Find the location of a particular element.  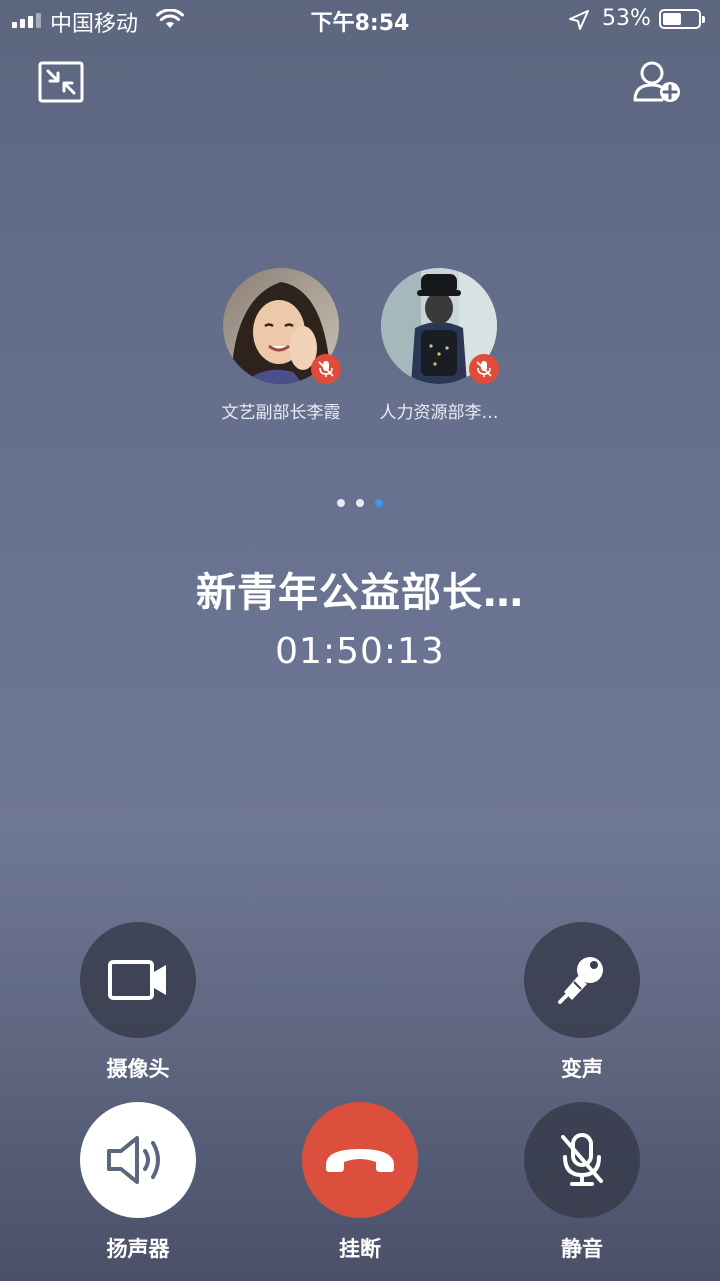

speaker-icon is located at coordinates (133, 1160).